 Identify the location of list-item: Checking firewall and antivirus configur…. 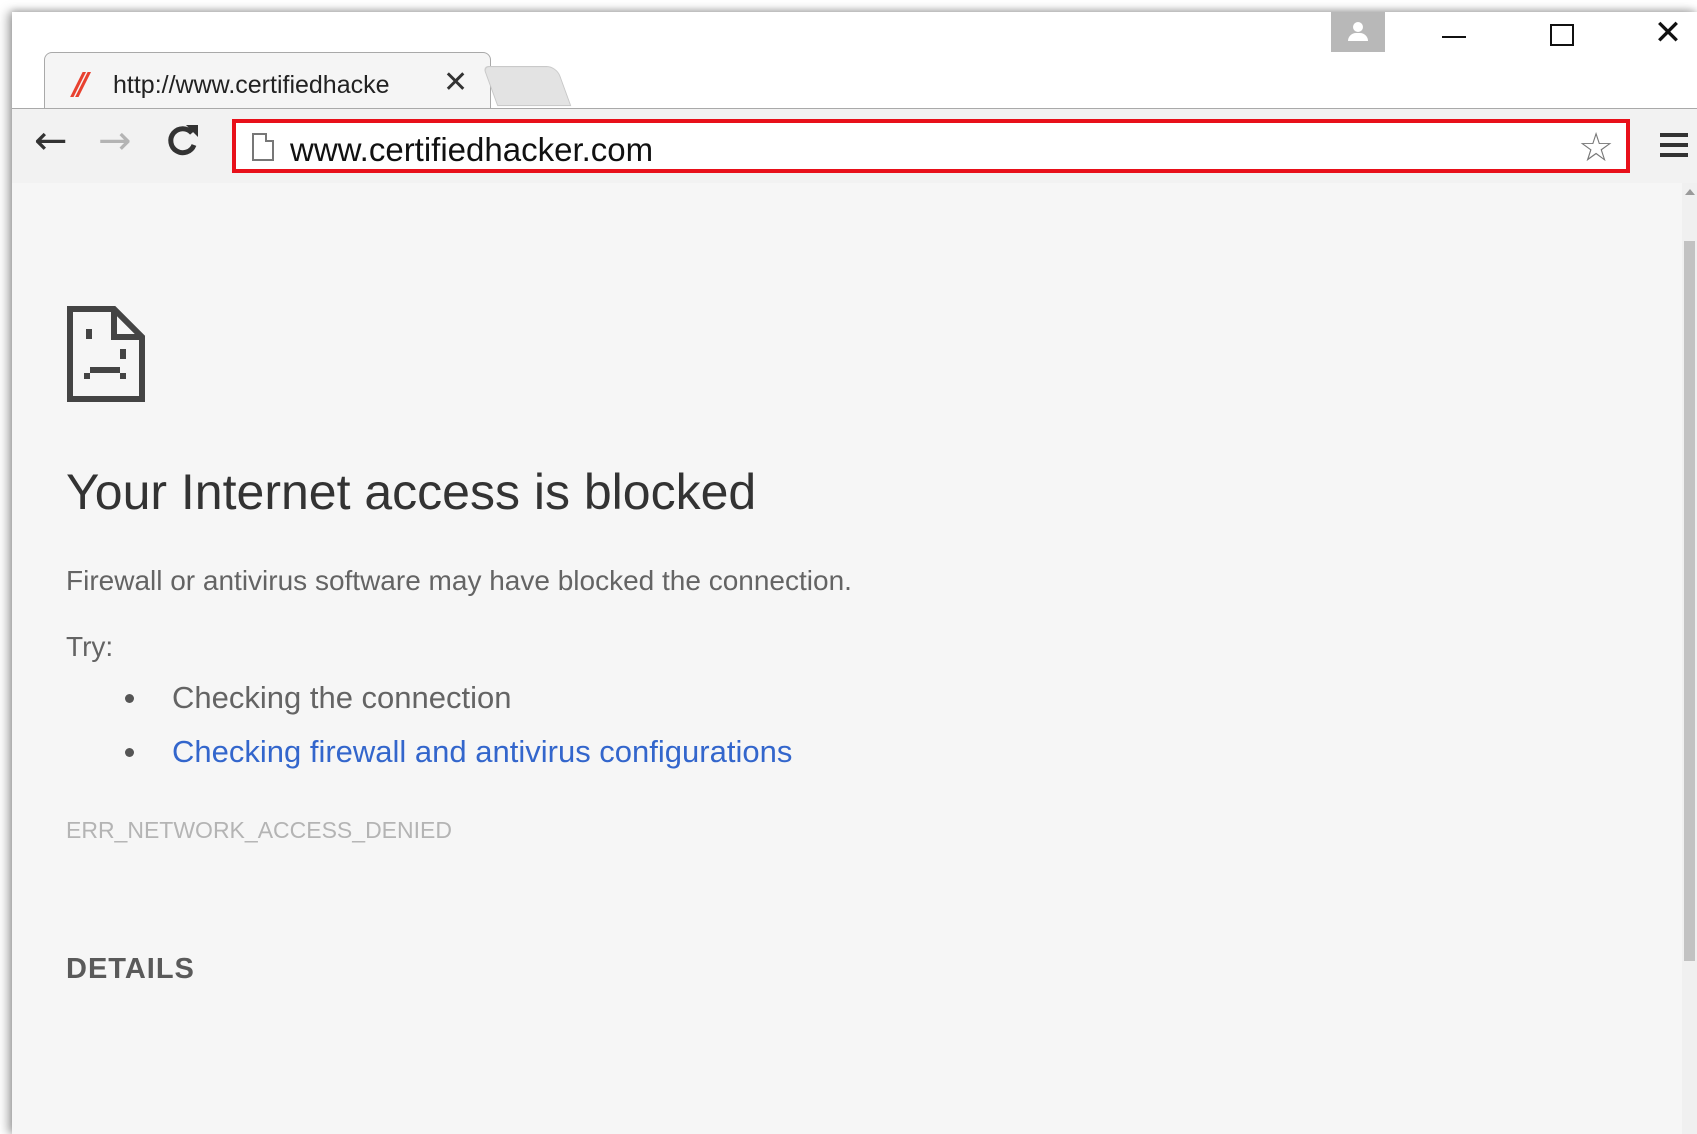
(429, 752).